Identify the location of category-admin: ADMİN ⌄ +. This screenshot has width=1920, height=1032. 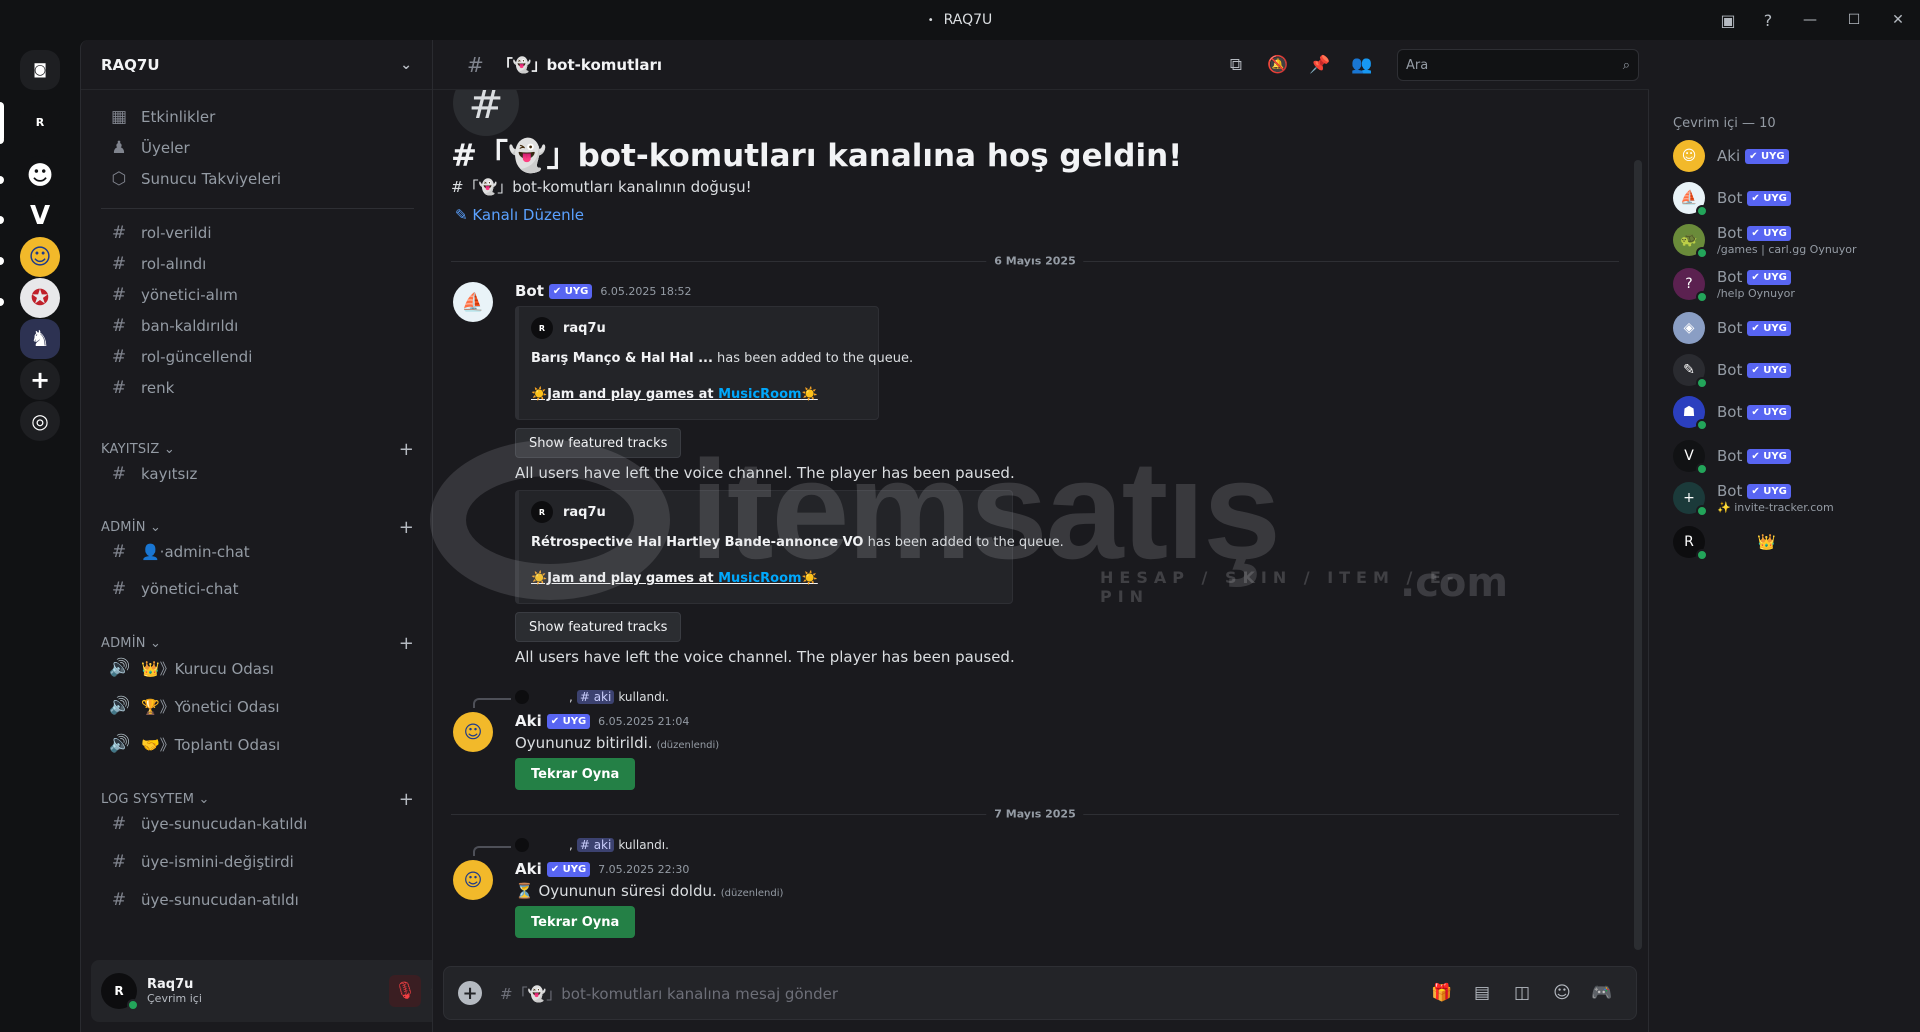
(257, 527).